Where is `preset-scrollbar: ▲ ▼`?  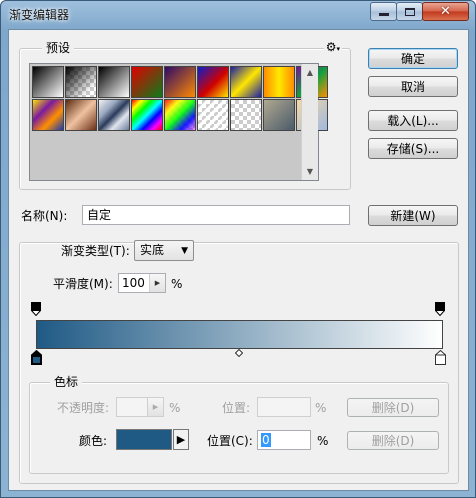 preset-scrollbar: ▲ ▼ is located at coordinates (309, 122).